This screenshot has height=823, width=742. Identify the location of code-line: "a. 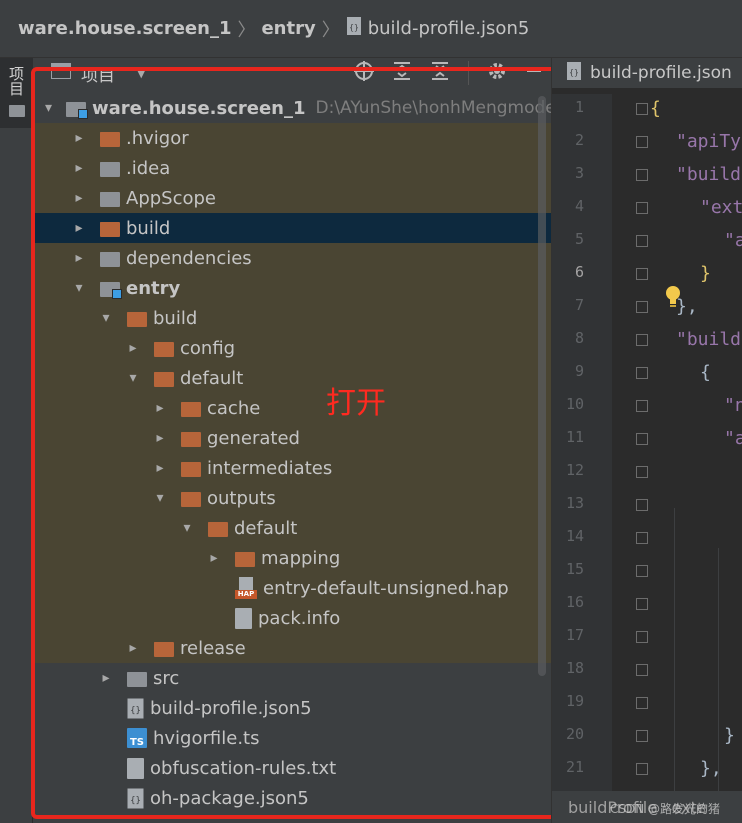
(733, 438).